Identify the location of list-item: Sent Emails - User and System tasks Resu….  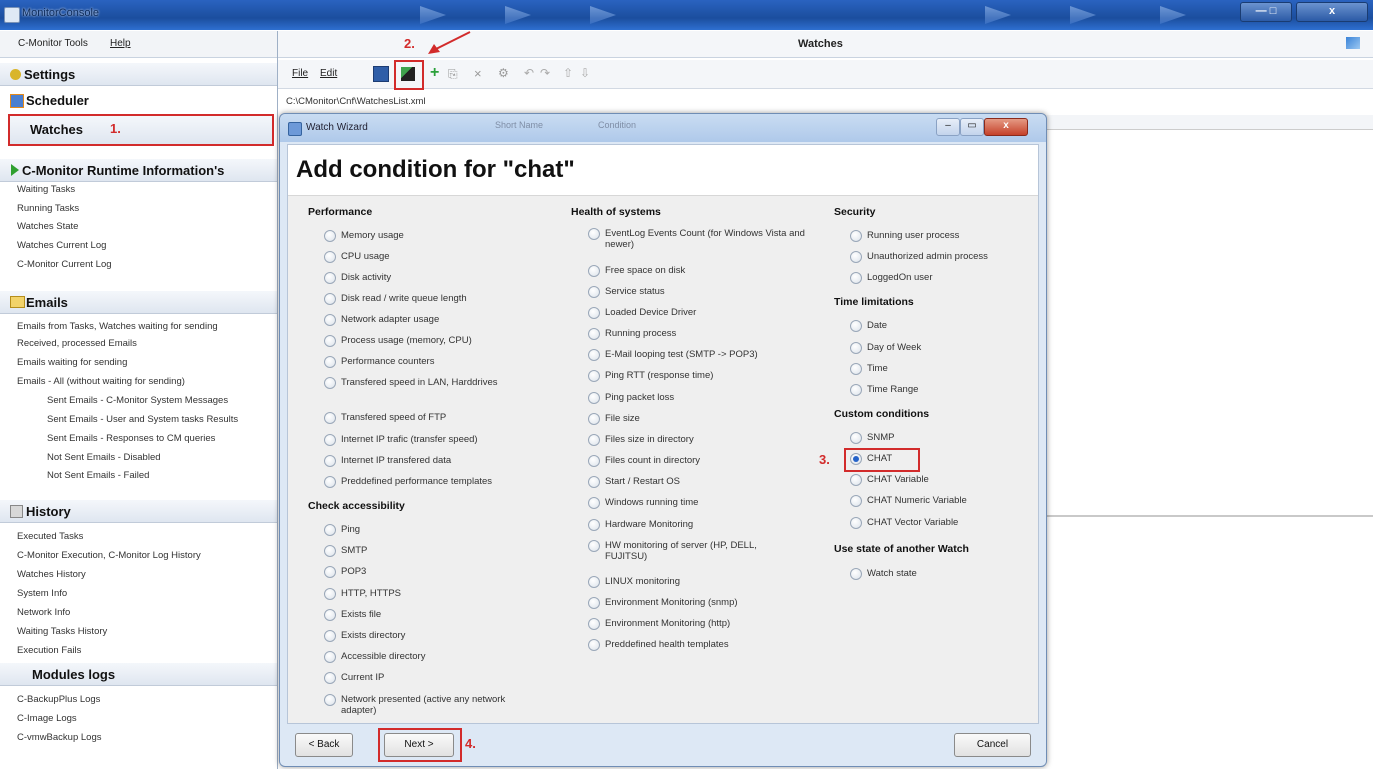
(142, 419).